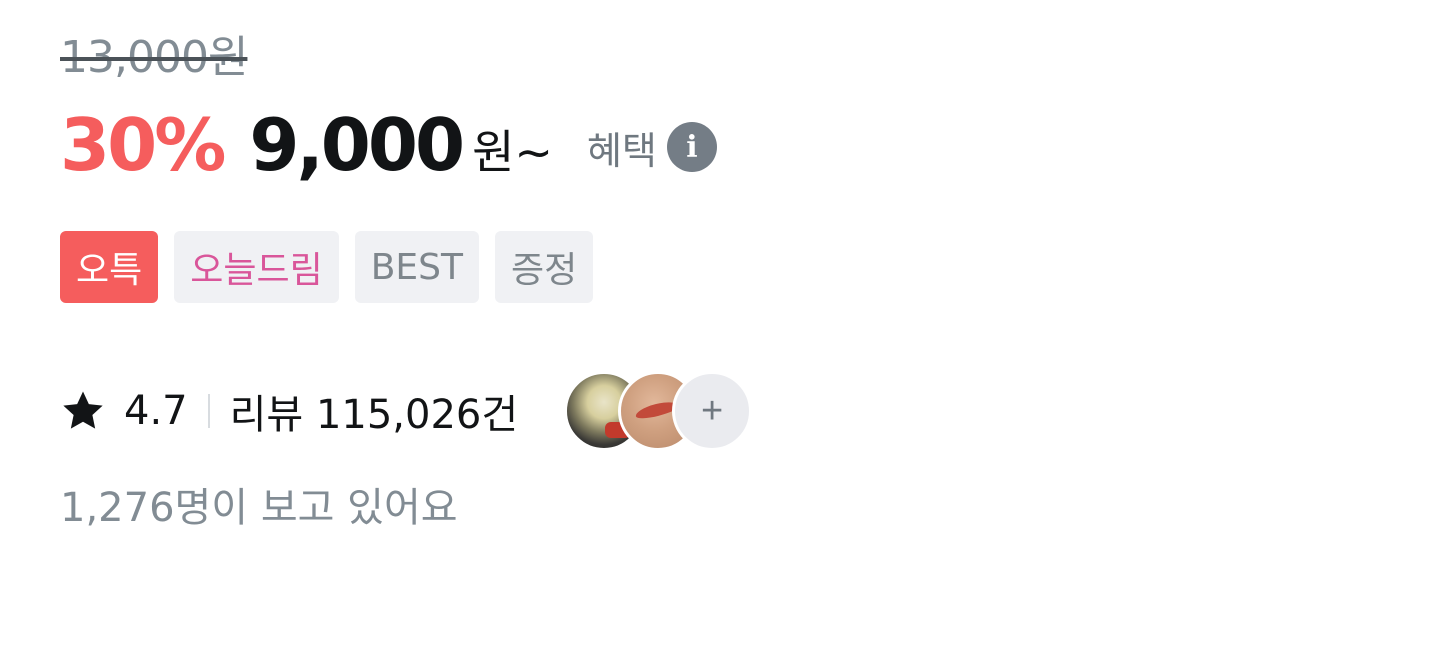  Describe the element at coordinates (256, 267) in the screenshot. I see `badge-today-delivery: 오늘드림` at that location.